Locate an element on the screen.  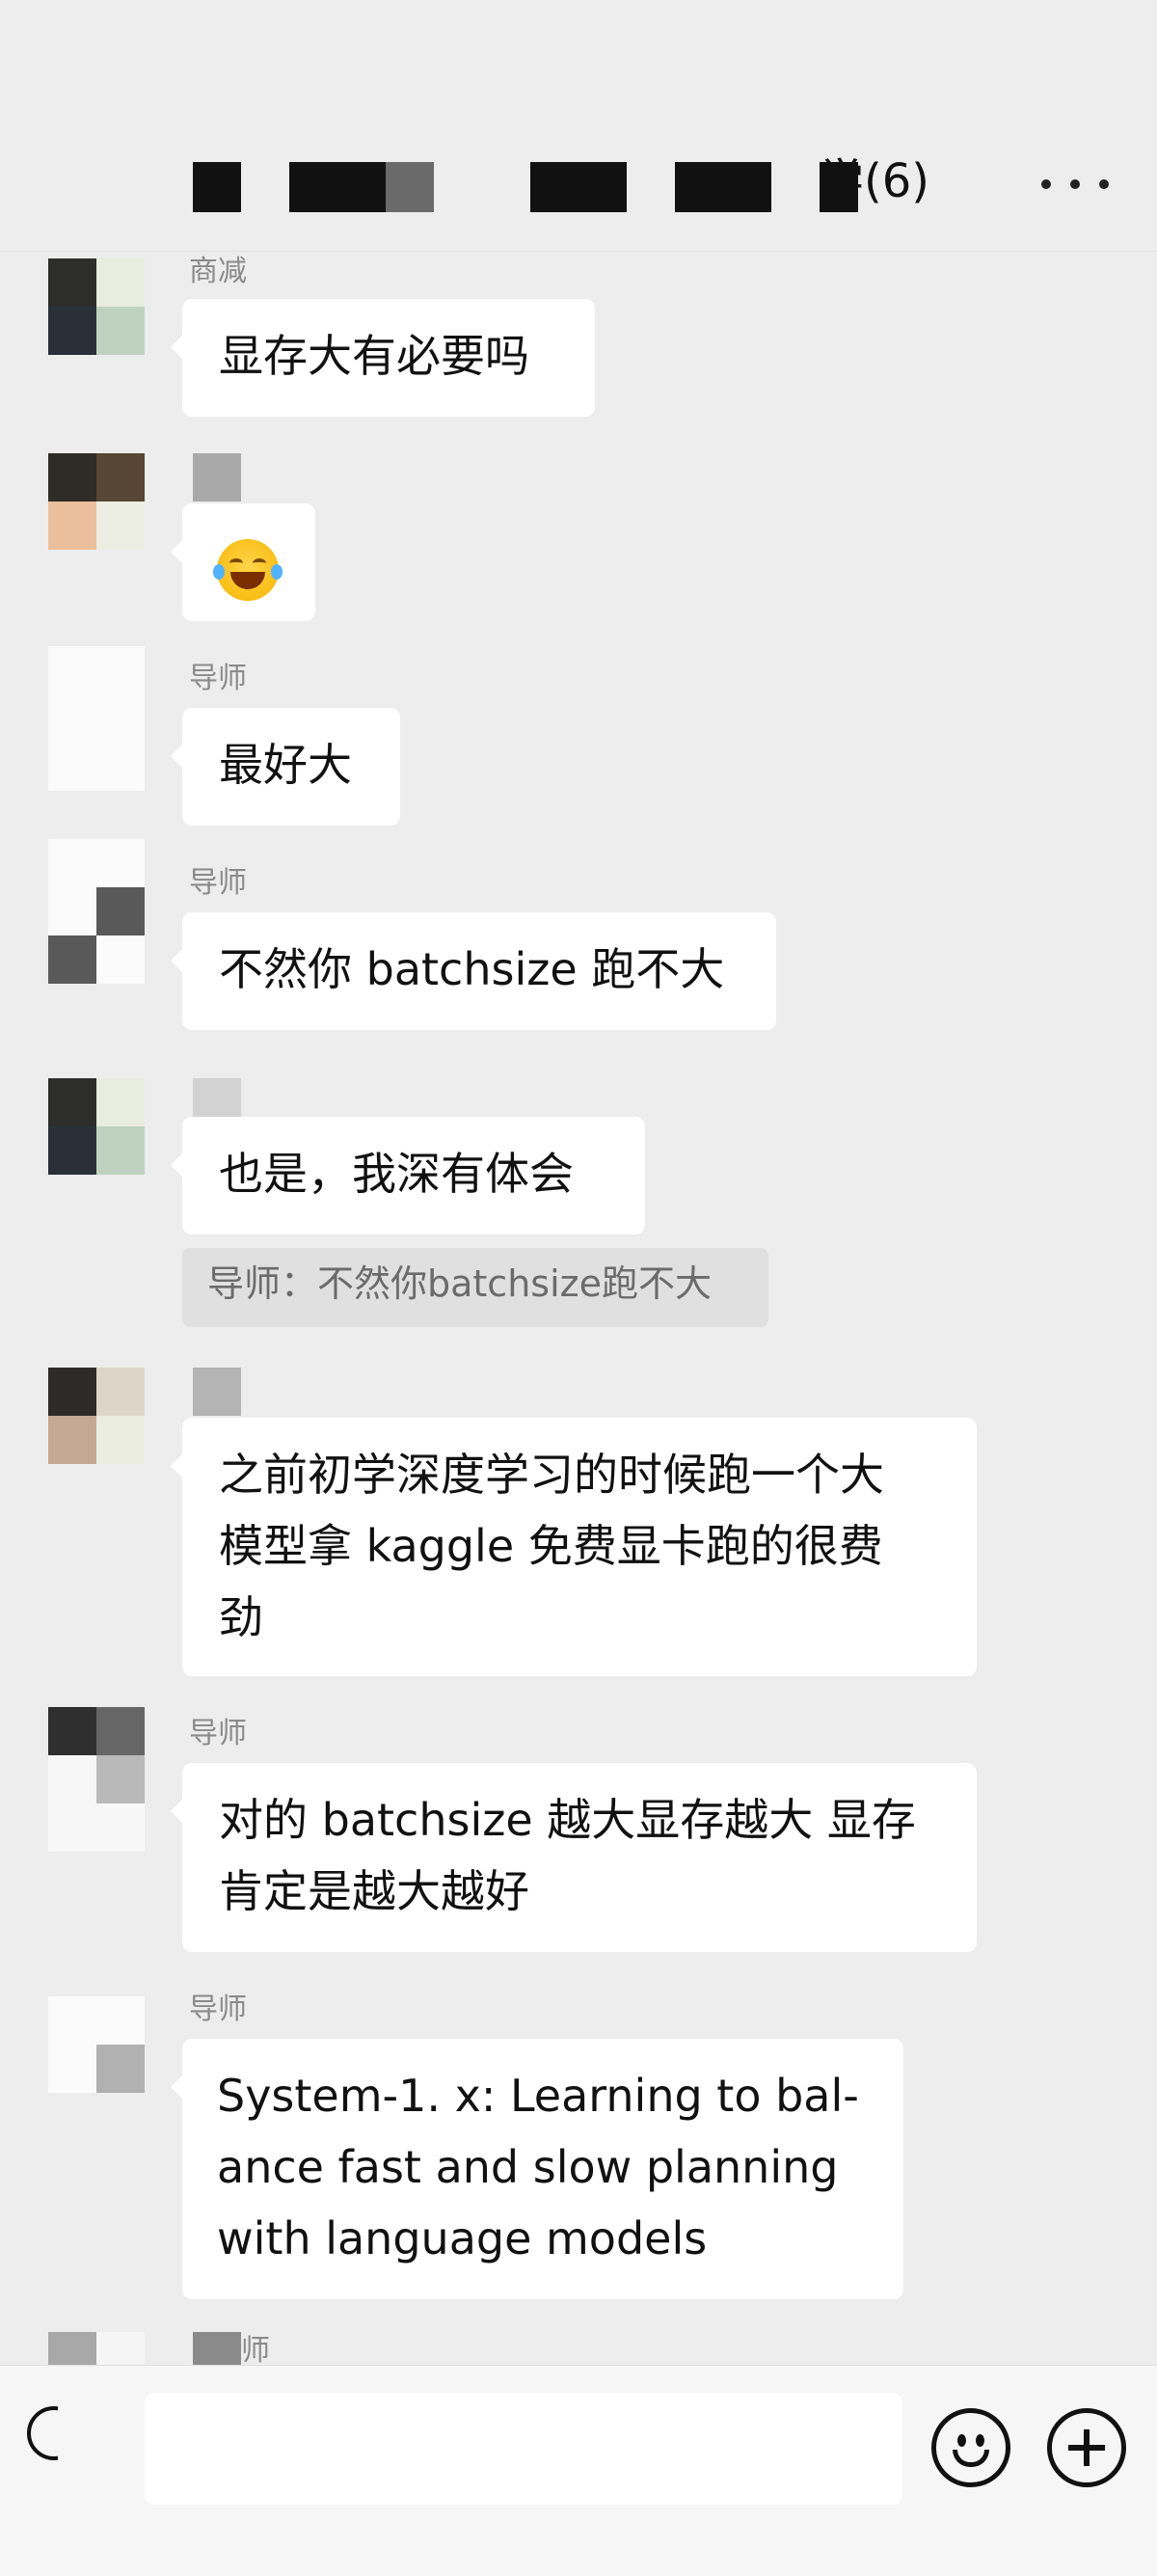
quote-text: 导师：不然你batchsize跑不大 is located at coordinates (459, 1283).